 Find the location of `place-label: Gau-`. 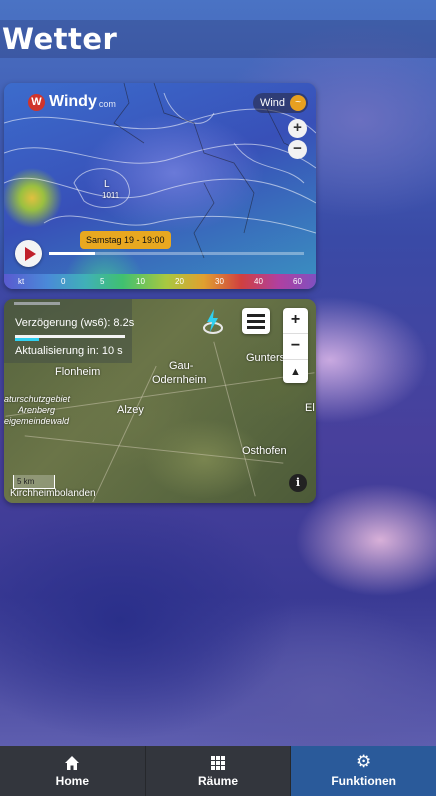

place-label: Gau- is located at coordinates (181, 366).